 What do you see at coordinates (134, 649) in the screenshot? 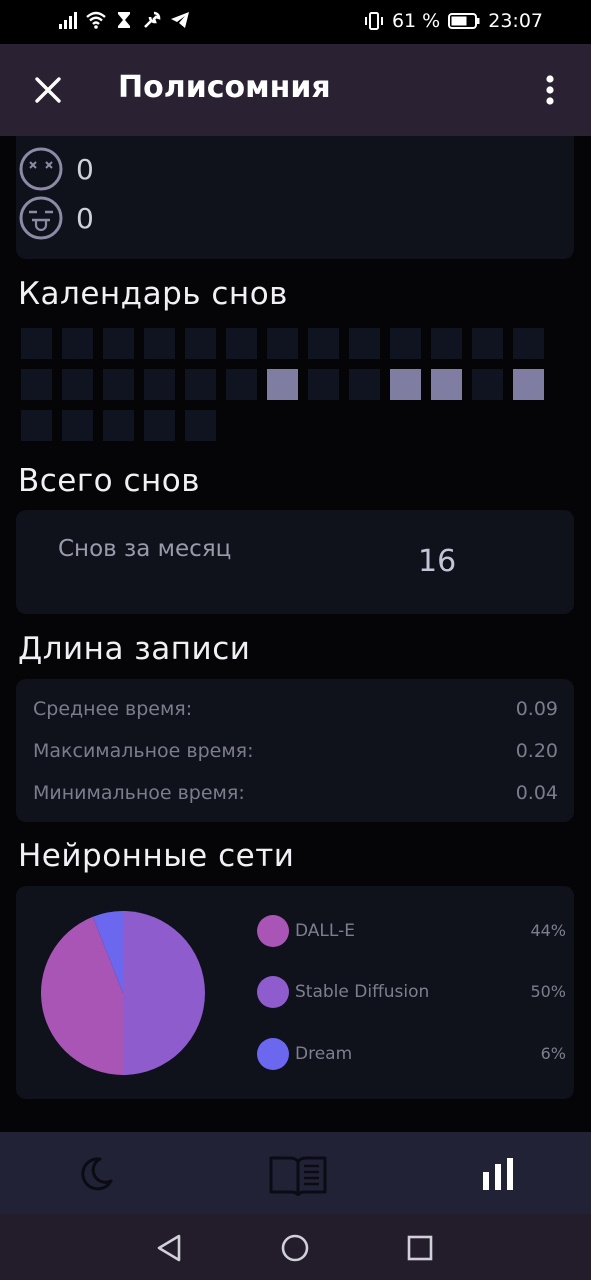
I see `record-length-heading: Длина записи` at bounding box center [134, 649].